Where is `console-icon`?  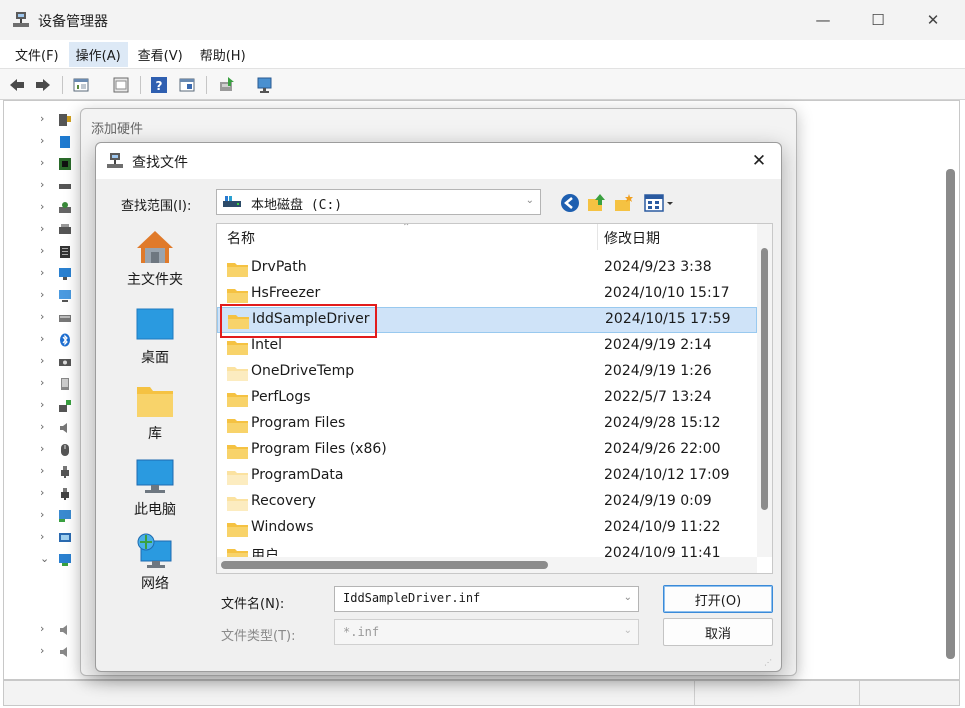
console-icon is located at coordinates (187, 85).